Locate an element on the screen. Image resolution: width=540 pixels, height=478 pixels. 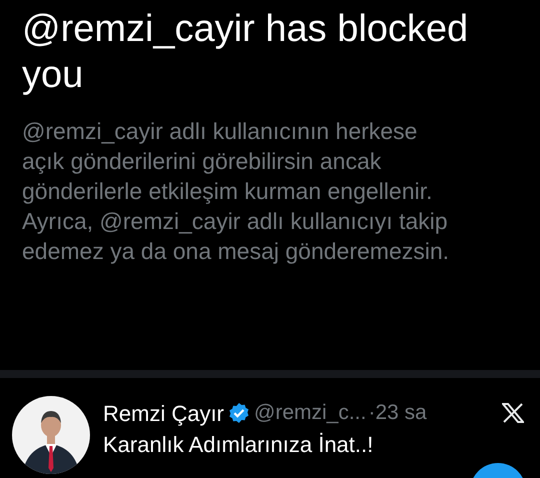
post-time: 23 sa is located at coordinates (401, 413).